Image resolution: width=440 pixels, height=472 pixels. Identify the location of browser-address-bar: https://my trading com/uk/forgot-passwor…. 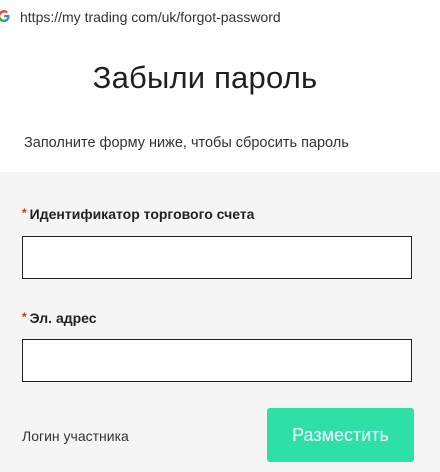
(220, 16).